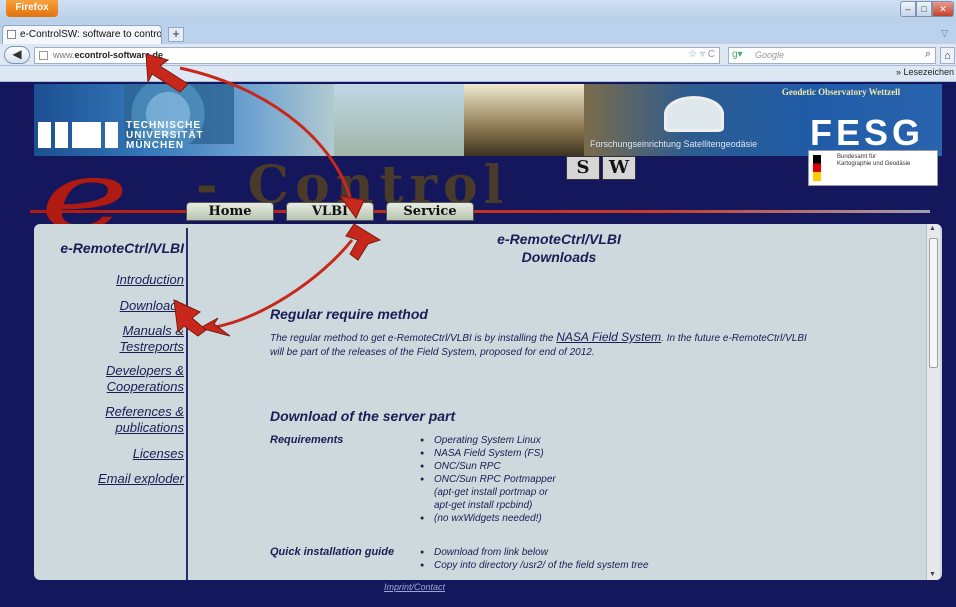  I want to click on observatory-name: Geodetic Observatory Wettzell, so click(841, 92).